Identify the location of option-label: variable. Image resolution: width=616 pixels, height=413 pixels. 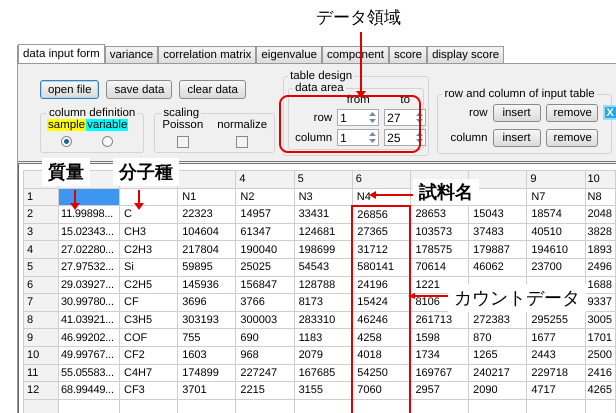
(107, 125).